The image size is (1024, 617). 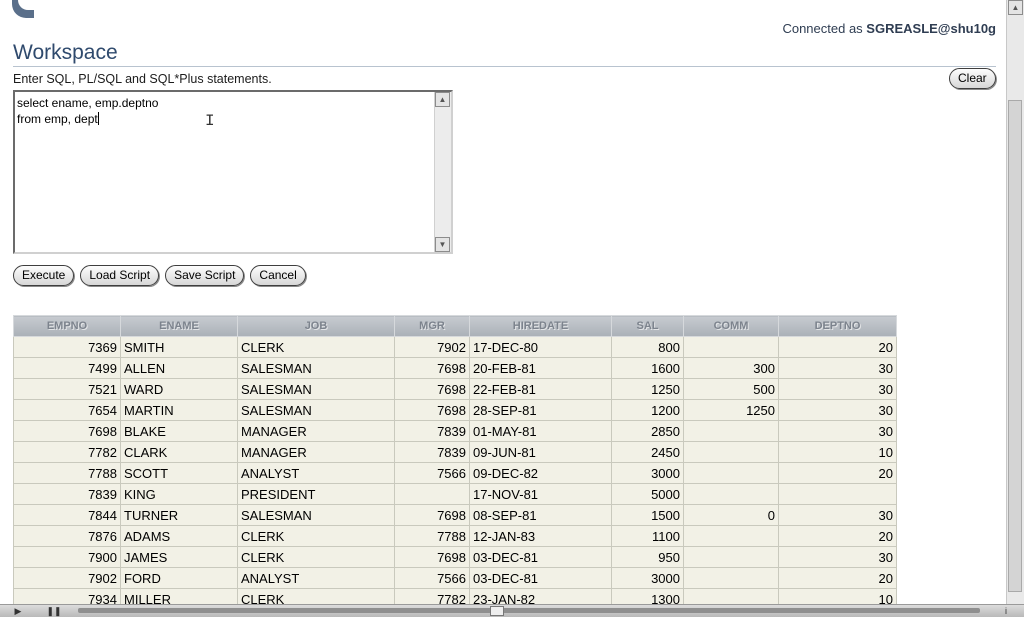 What do you see at coordinates (18, 611) in the screenshot?
I see `play-icon: ▶` at bounding box center [18, 611].